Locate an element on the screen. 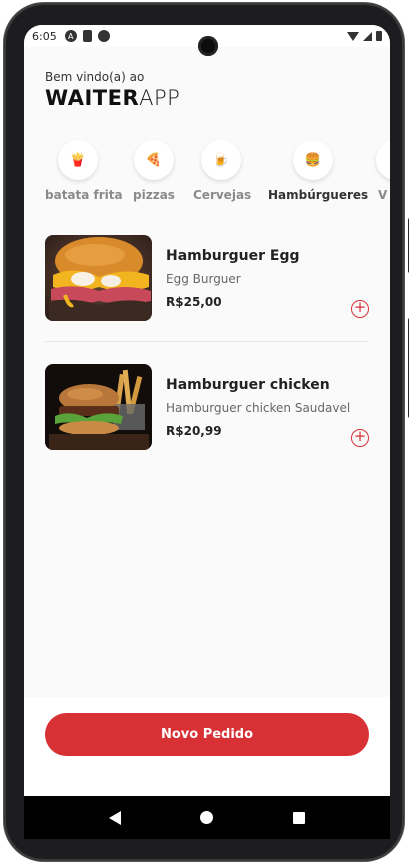 The image size is (409, 864). product-item: Hamburguer Egg Egg Burguer R$25,00 + is located at coordinates (207, 278).